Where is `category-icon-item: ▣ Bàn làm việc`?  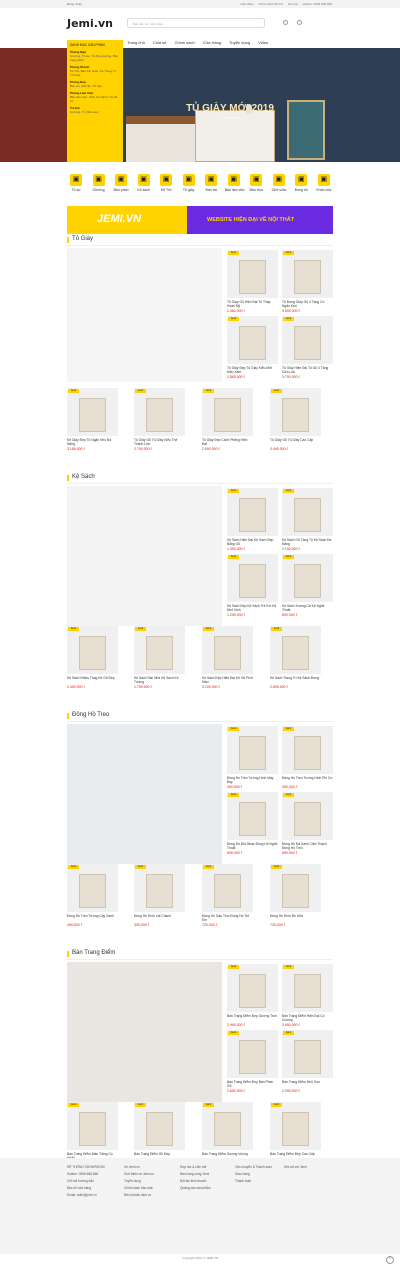
category-icon-item: ▣ Bàn làm việc is located at coordinates (235, 185).